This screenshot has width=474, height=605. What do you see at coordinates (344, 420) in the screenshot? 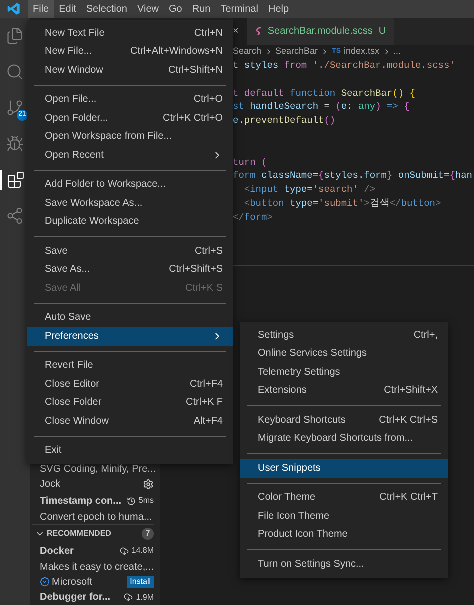
I see `menu-item: Keyboard Shortcuts Ctrl+K Ctrl+S` at bounding box center [344, 420].